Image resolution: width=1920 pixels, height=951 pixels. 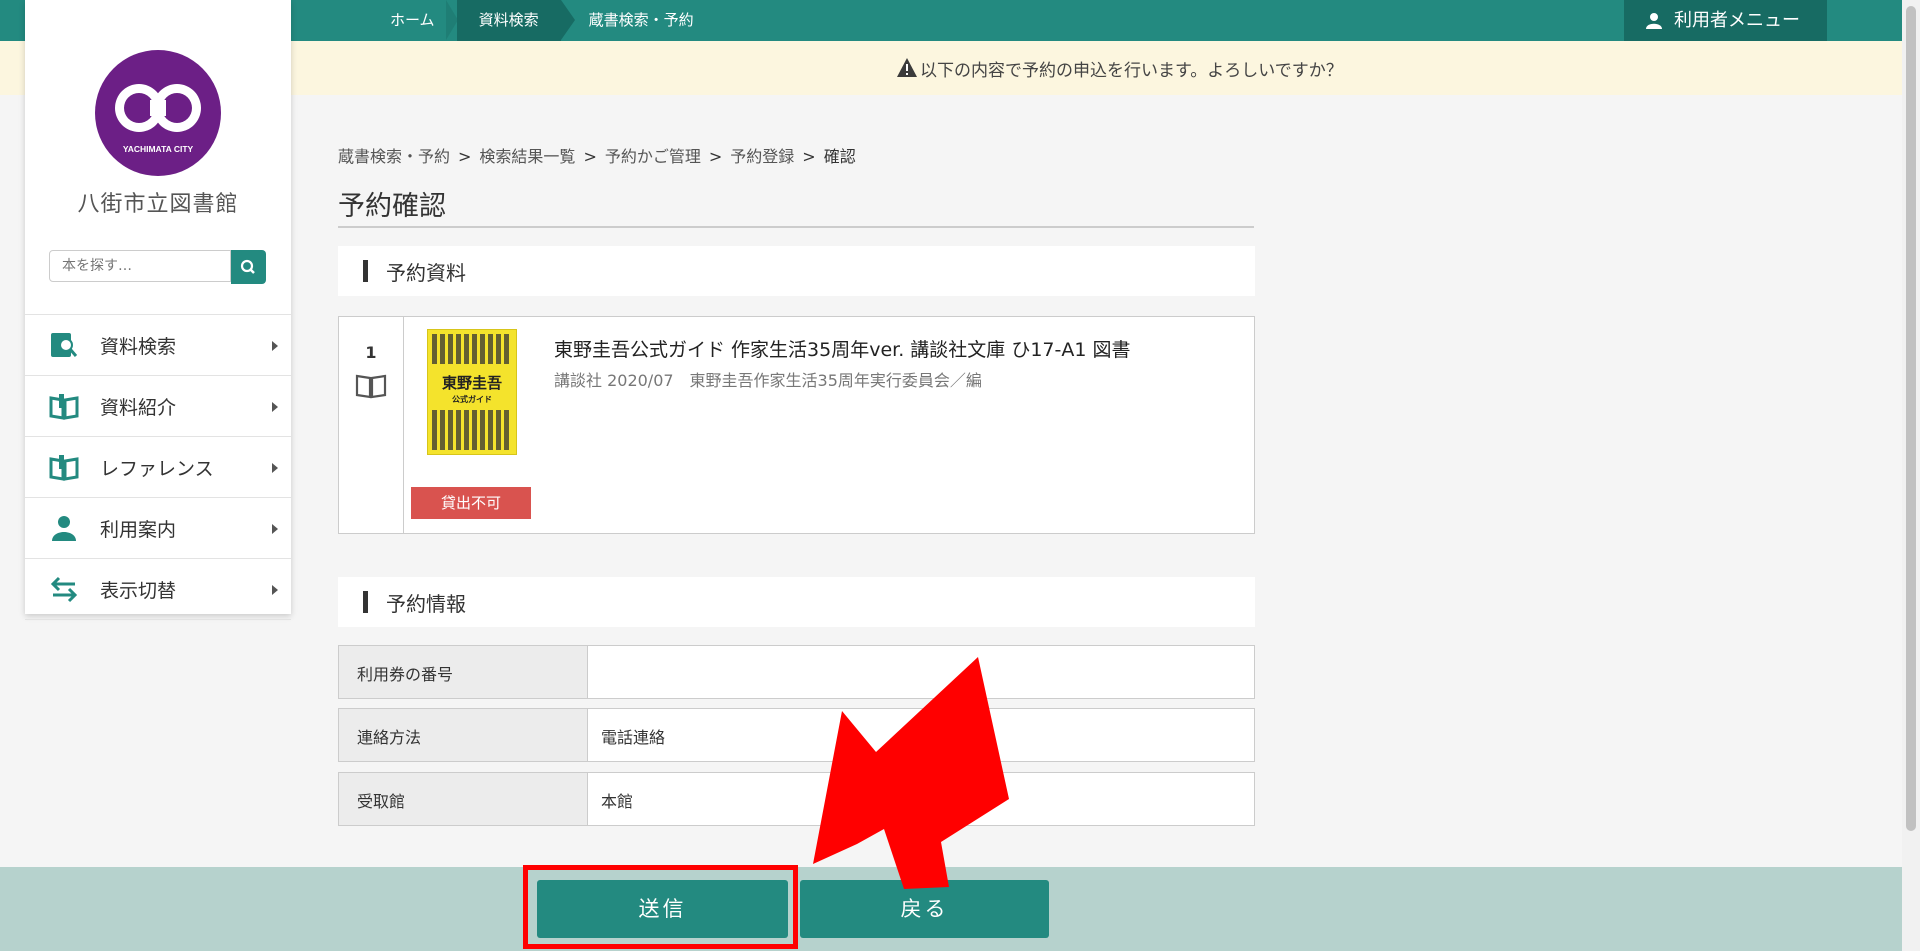 I want to click on info-label: 利用券の番号, so click(x=405, y=674).